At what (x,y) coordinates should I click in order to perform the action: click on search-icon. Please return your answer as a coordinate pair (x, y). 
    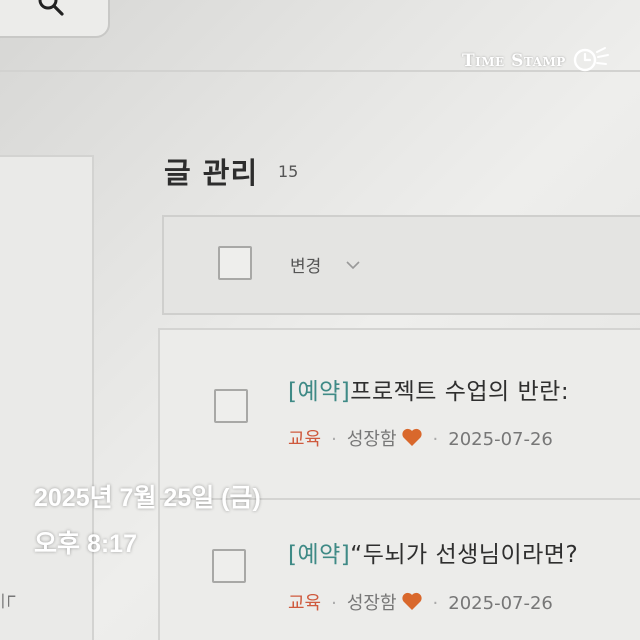
    Looking at the image, I should click on (51, 11).